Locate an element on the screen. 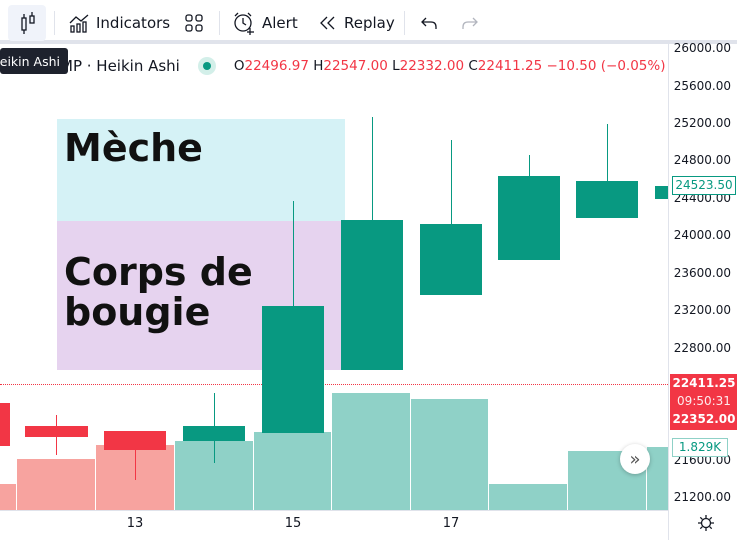 This screenshot has height=540, width=737. replay-label: Replay is located at coordinates (369, 23).